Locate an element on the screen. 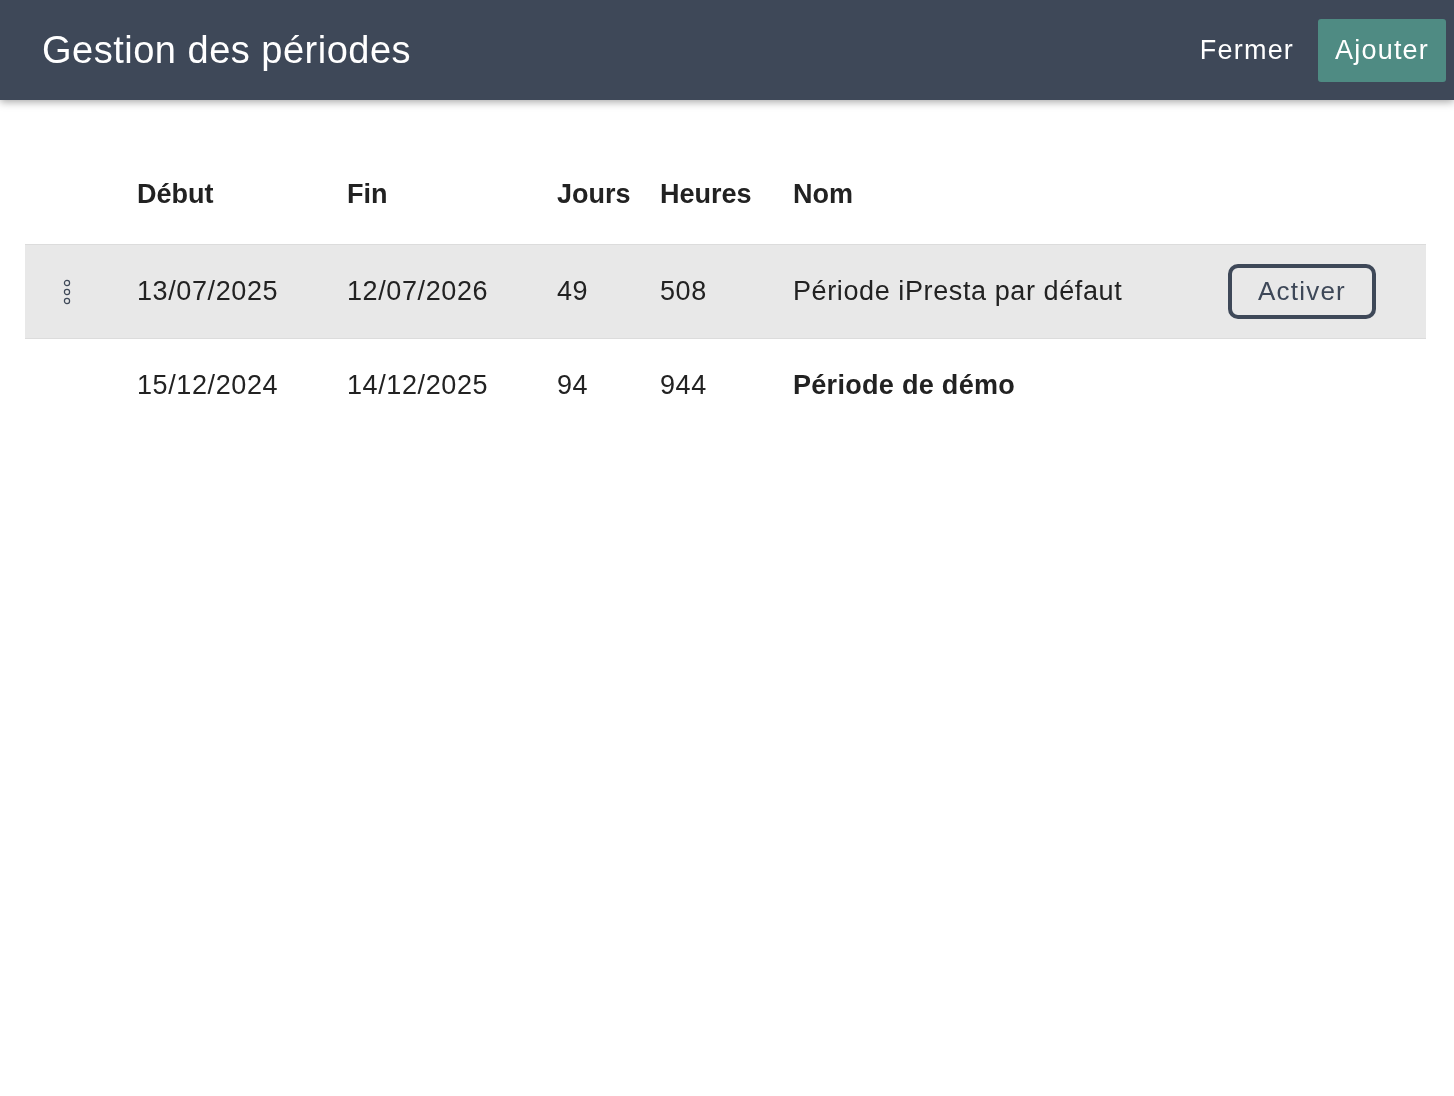 The image size is (1454, 1096). table-cell: 12/07/2026 is located at coordinates (418, 291).